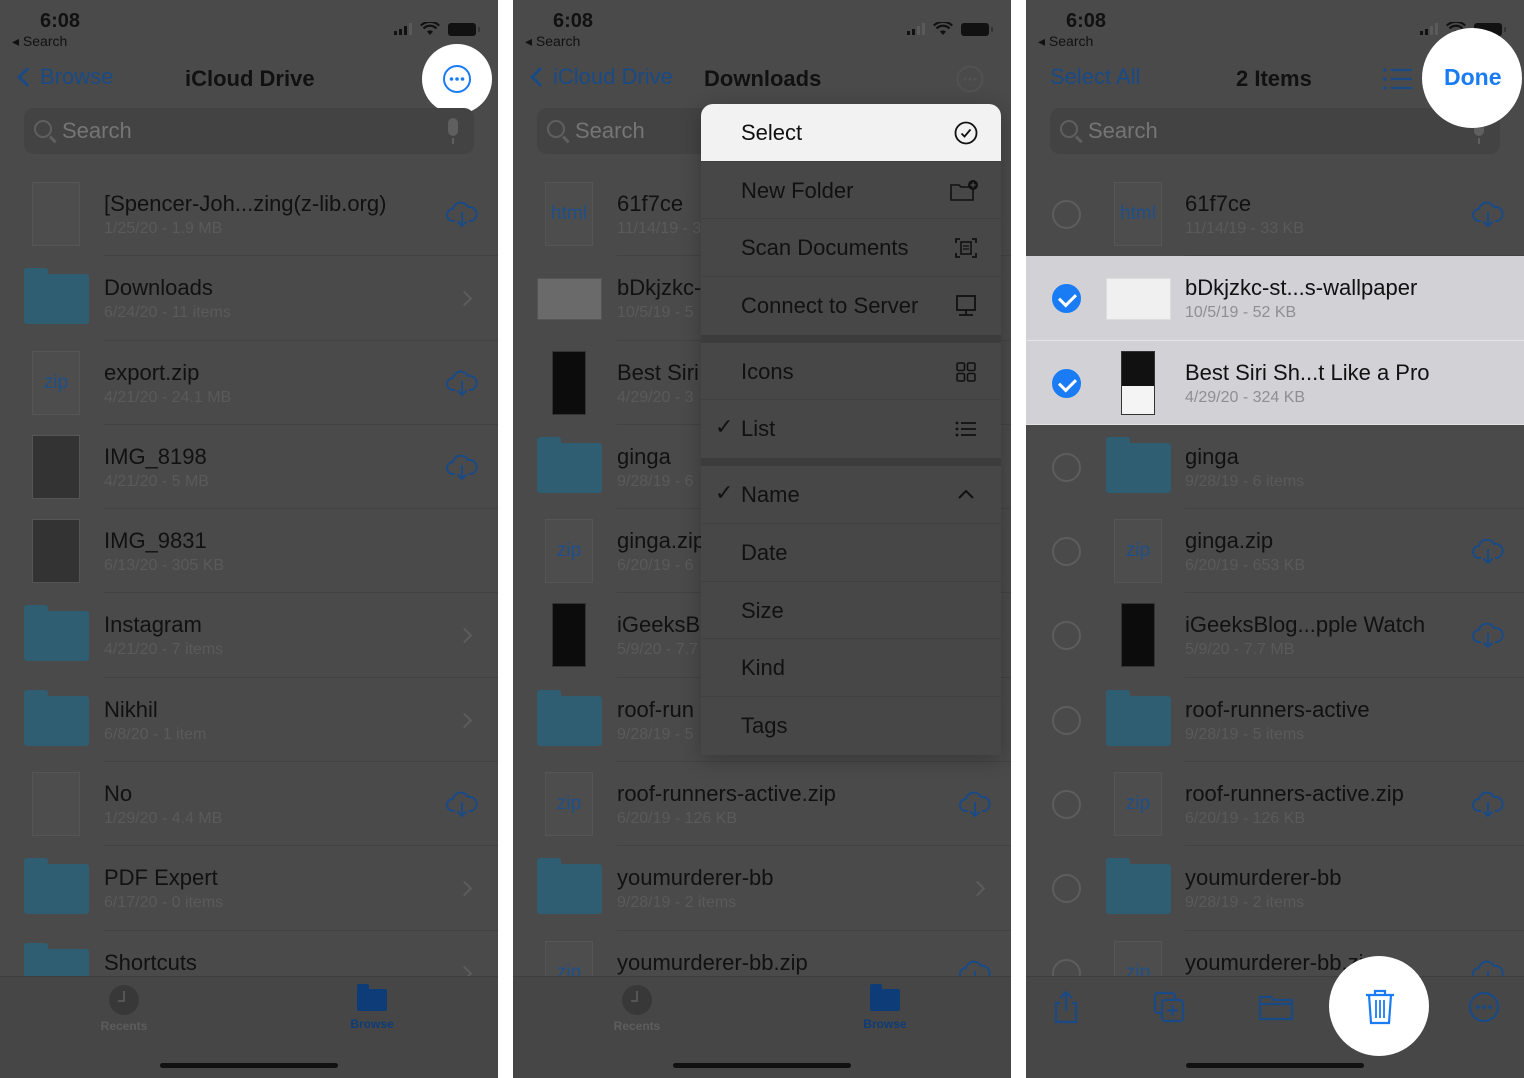 Image resolution: width=1524 pixels, height=1078 pixels. Describe the element at coordinates (1275, 298) in the screenshot. I see `list-item: bDkjzkc-st...s-wallpaper 10/5/19 - 52 KB` at that location.